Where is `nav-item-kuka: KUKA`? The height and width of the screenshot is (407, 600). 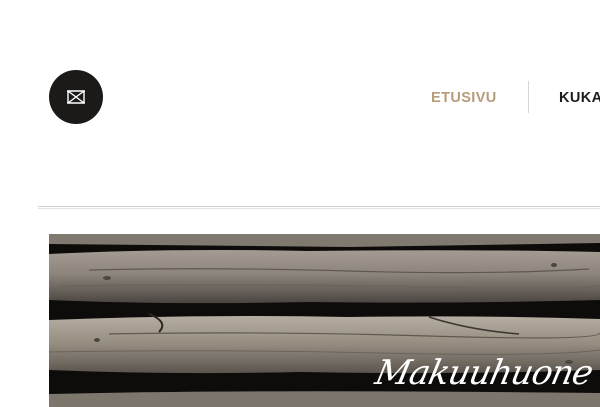 nav-item-kuka: KUKA is located at coordinates (579, 98).